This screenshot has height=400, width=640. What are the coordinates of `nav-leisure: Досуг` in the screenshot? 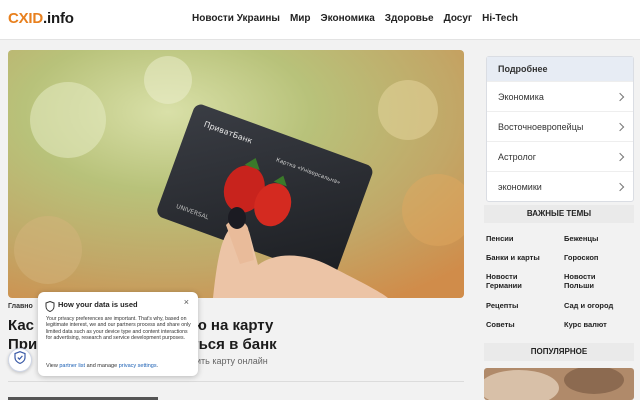 It's located at (458, 18).